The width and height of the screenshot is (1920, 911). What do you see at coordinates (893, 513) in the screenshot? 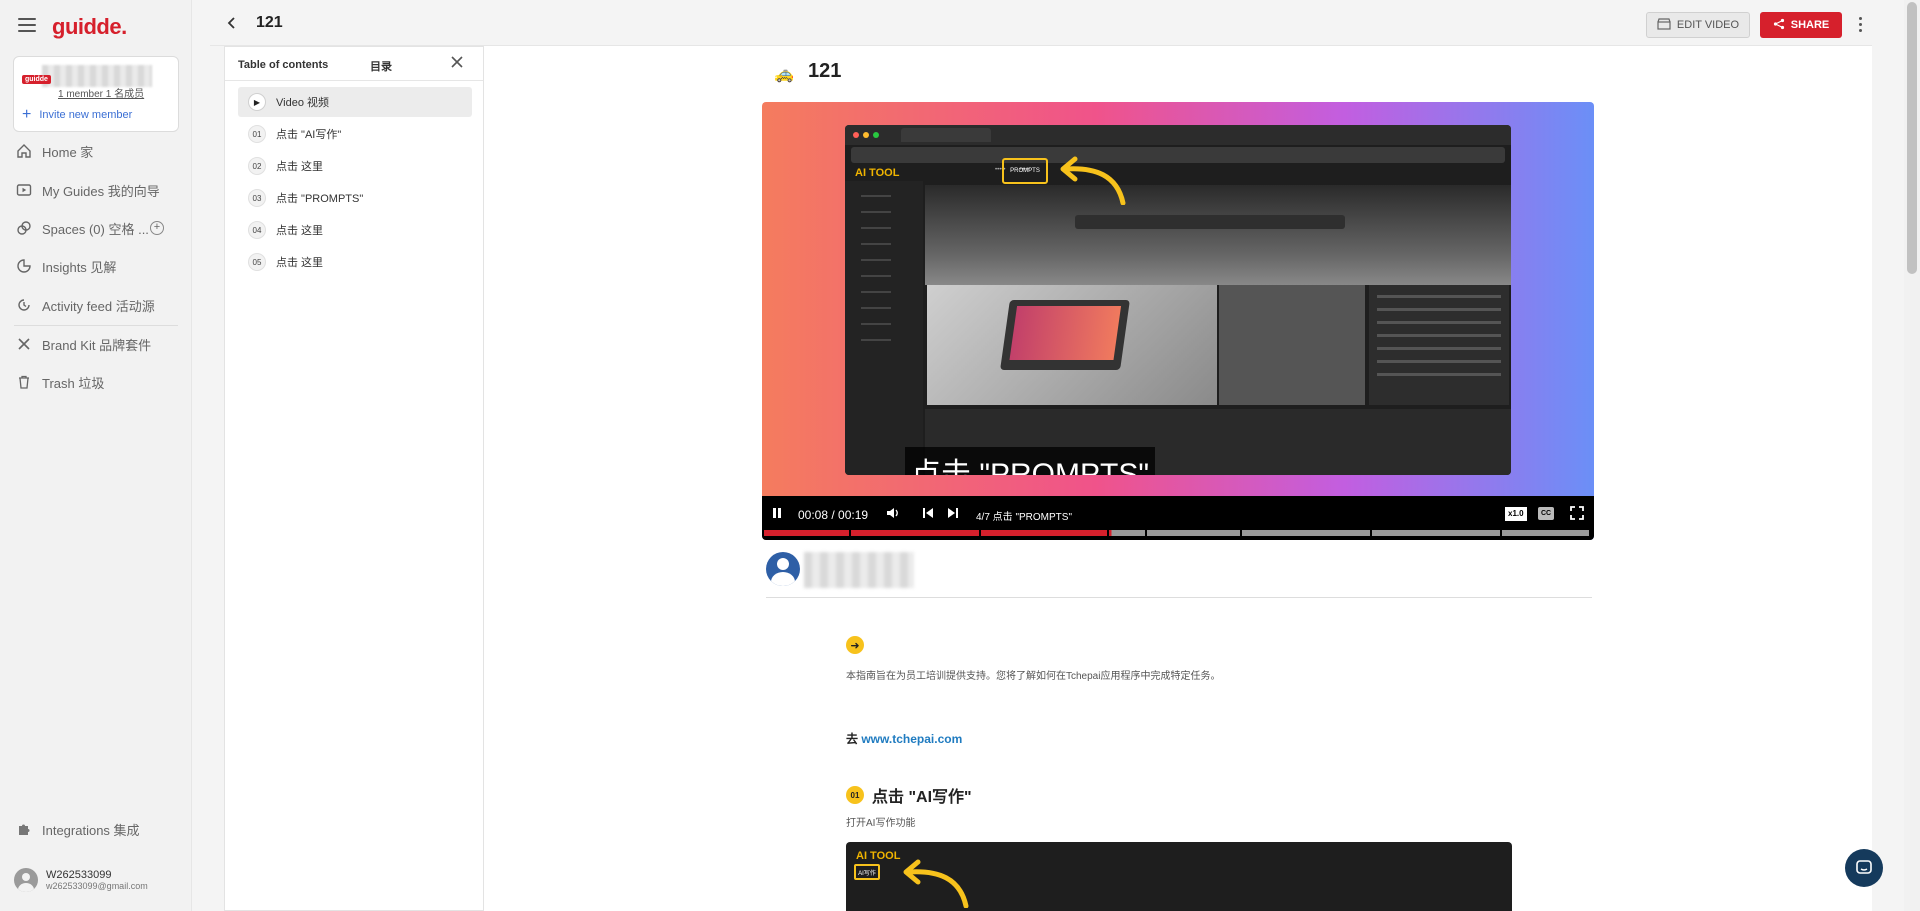
I see `volume-icon` at bounding box center [893, 513].